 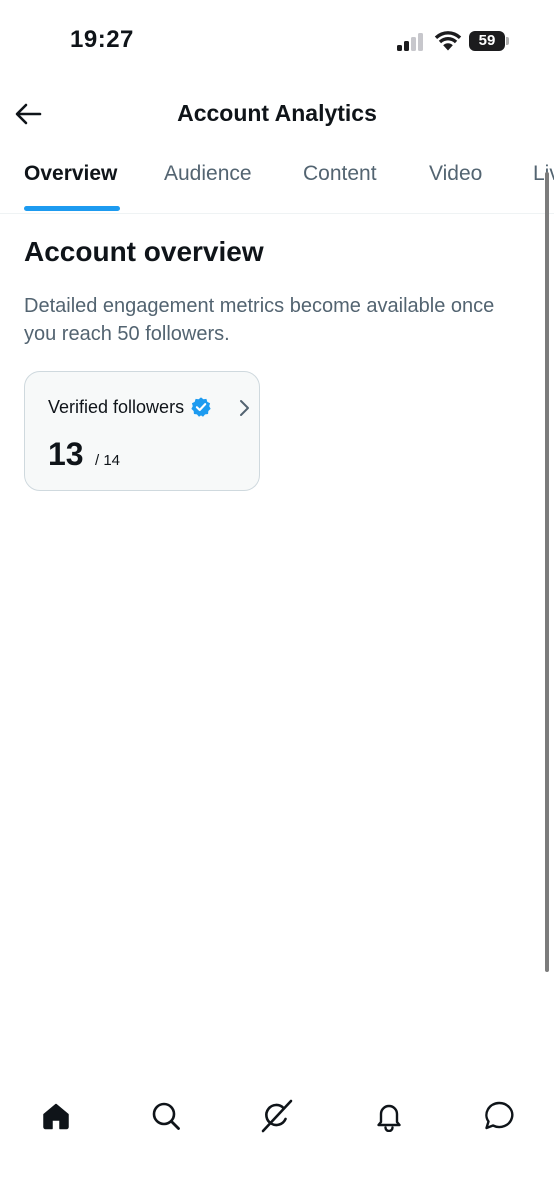 I want to click on tab-content: Content, so click(x=340, y=174).